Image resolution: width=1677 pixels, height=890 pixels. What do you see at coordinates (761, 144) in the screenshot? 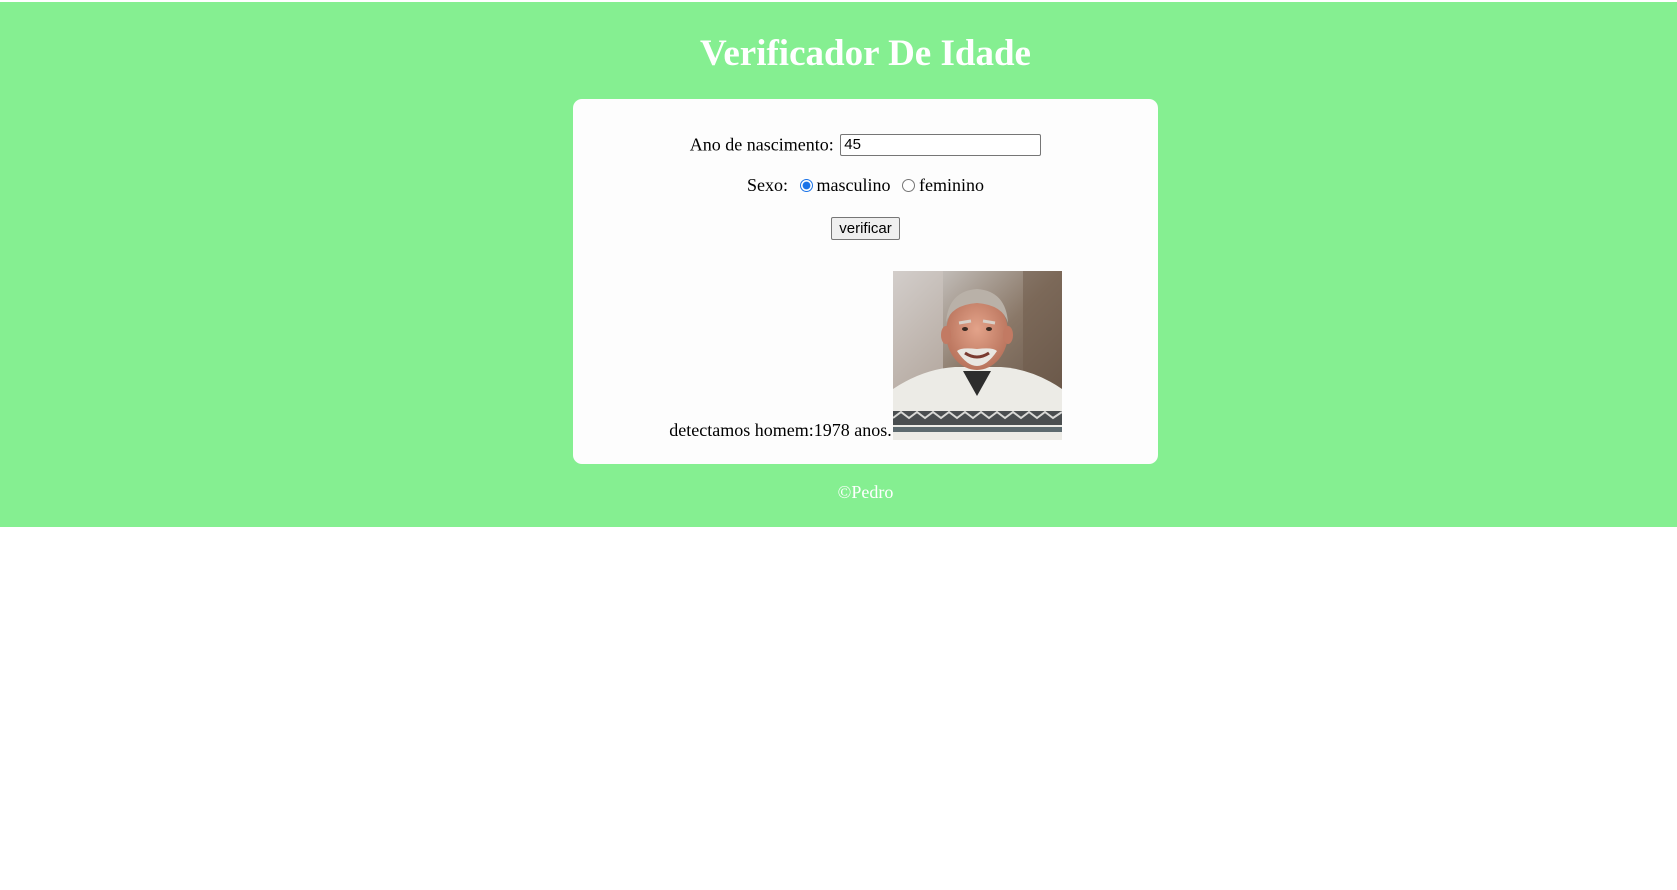
I see `birth-year-label: Ano de nascimento:` at bounding box center [761, 144].